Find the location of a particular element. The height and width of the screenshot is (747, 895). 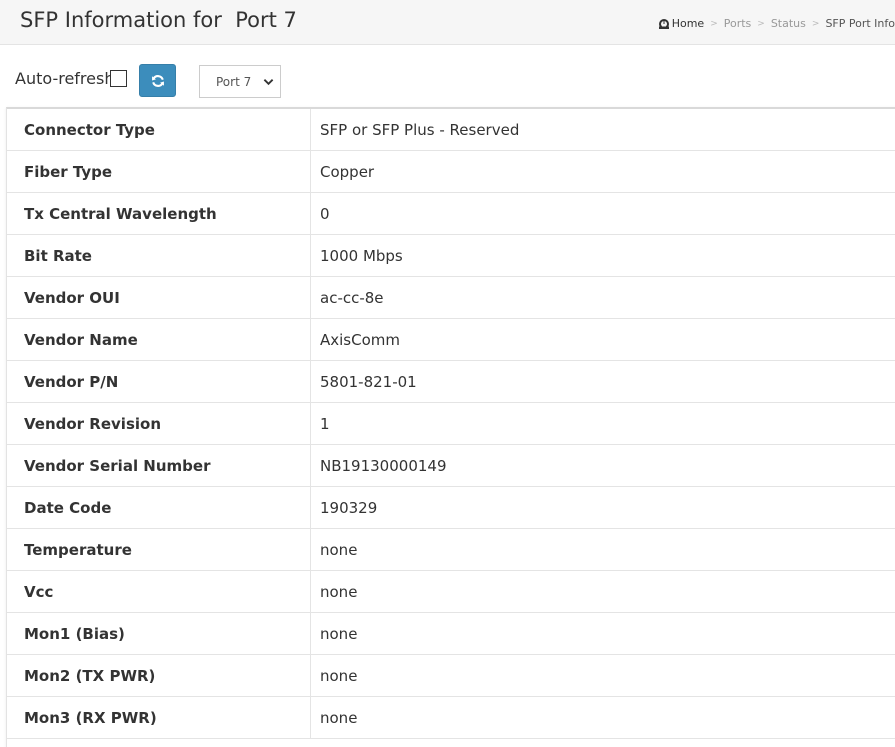

page-title: SFP Information for Port 7 is located at coordinates (158, 20).